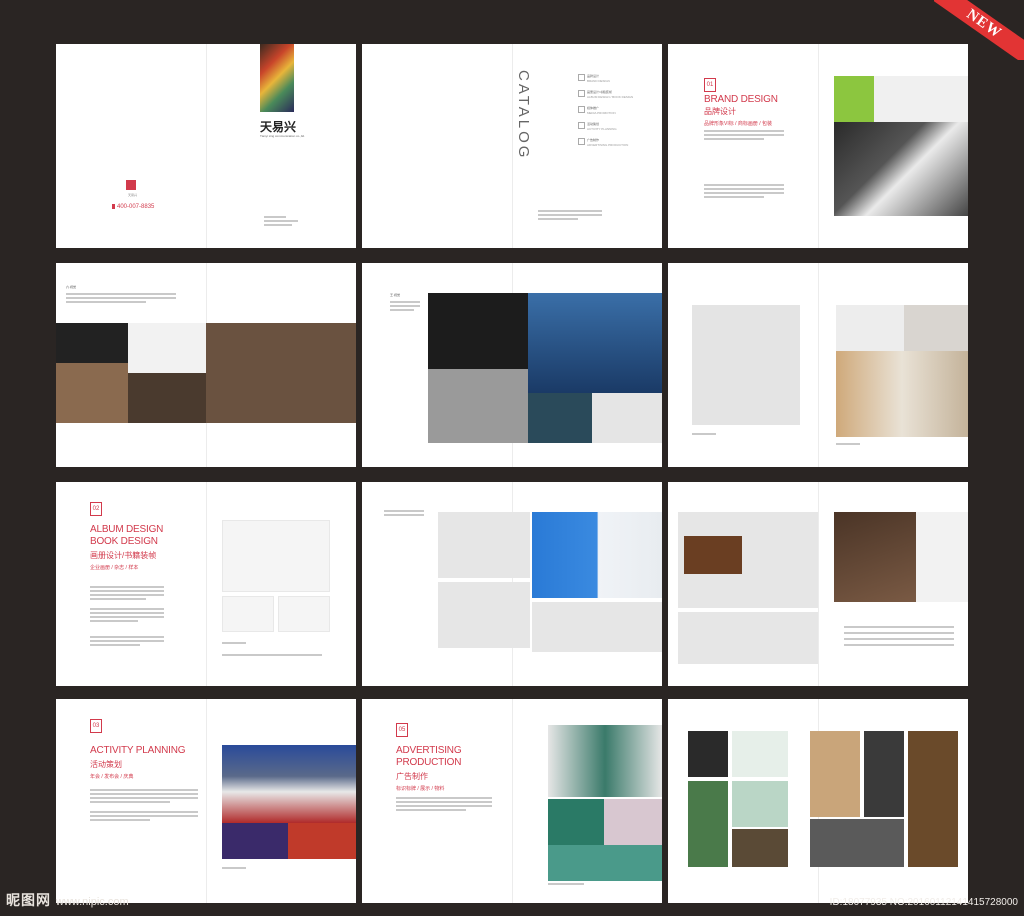 The width and height of the screenshot is (1024, 916). I want to click on event-hall-image, so click(289, 784).